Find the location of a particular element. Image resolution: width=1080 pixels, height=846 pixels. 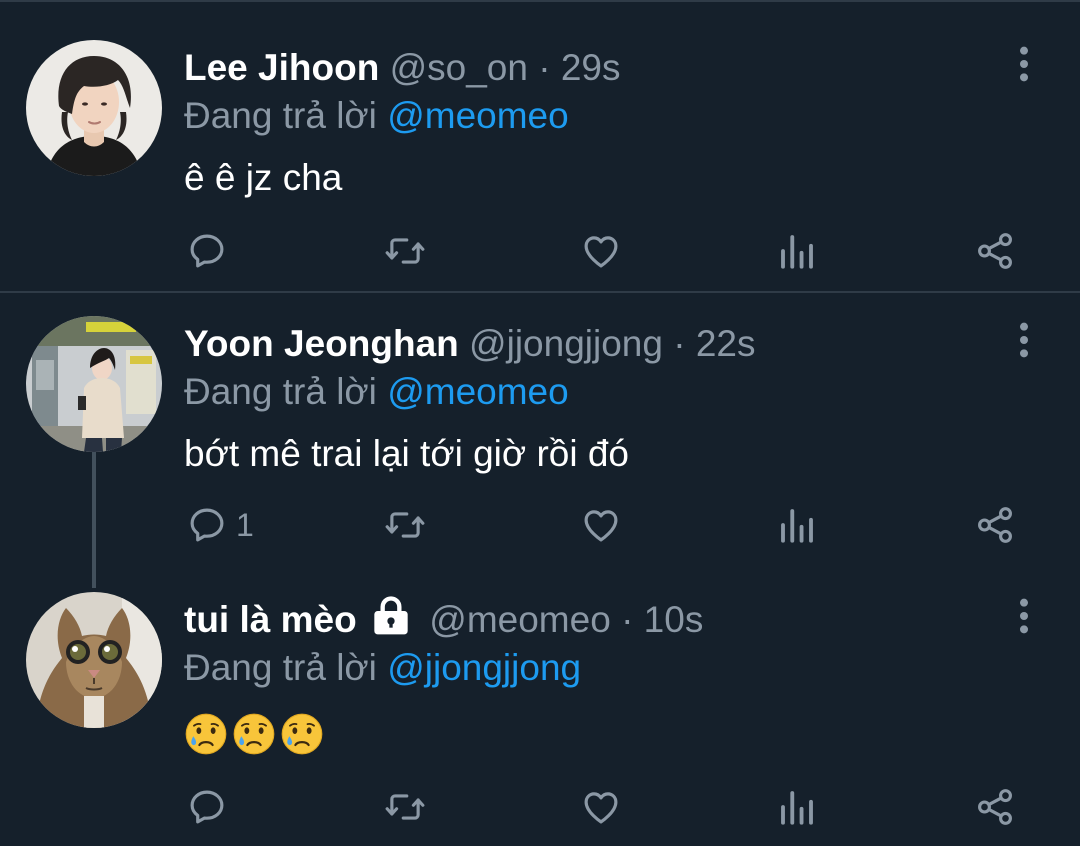

timestamp: 10s is located at coordinates (674, 619).